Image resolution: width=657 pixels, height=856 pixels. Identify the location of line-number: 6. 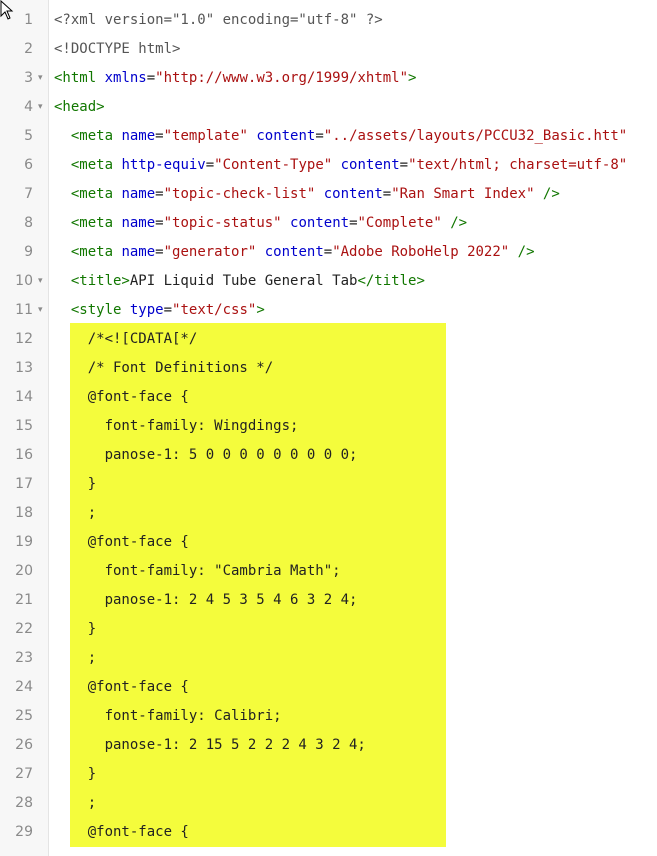
(28, 165).